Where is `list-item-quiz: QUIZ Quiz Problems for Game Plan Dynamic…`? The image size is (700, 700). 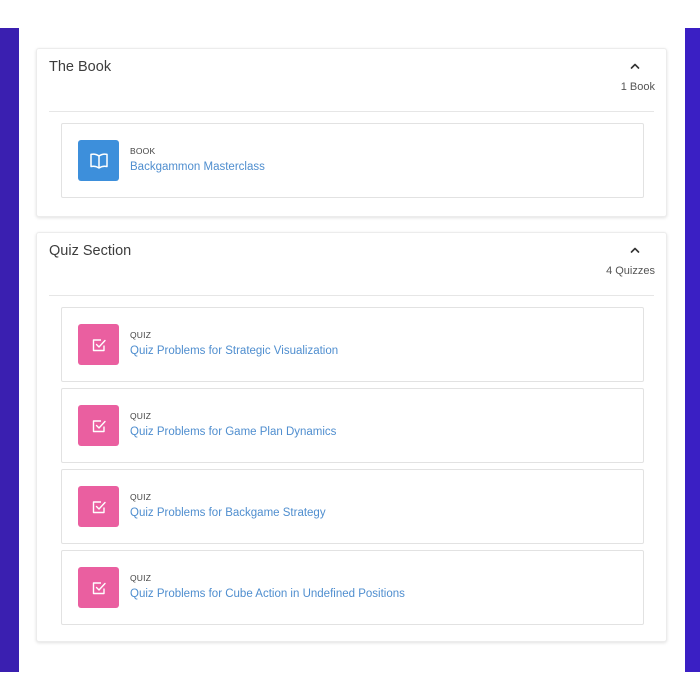
list-item-quiz: QUIZ Quiz Problems for Game Plan Dynamic… is located at coordinates (352, 425).